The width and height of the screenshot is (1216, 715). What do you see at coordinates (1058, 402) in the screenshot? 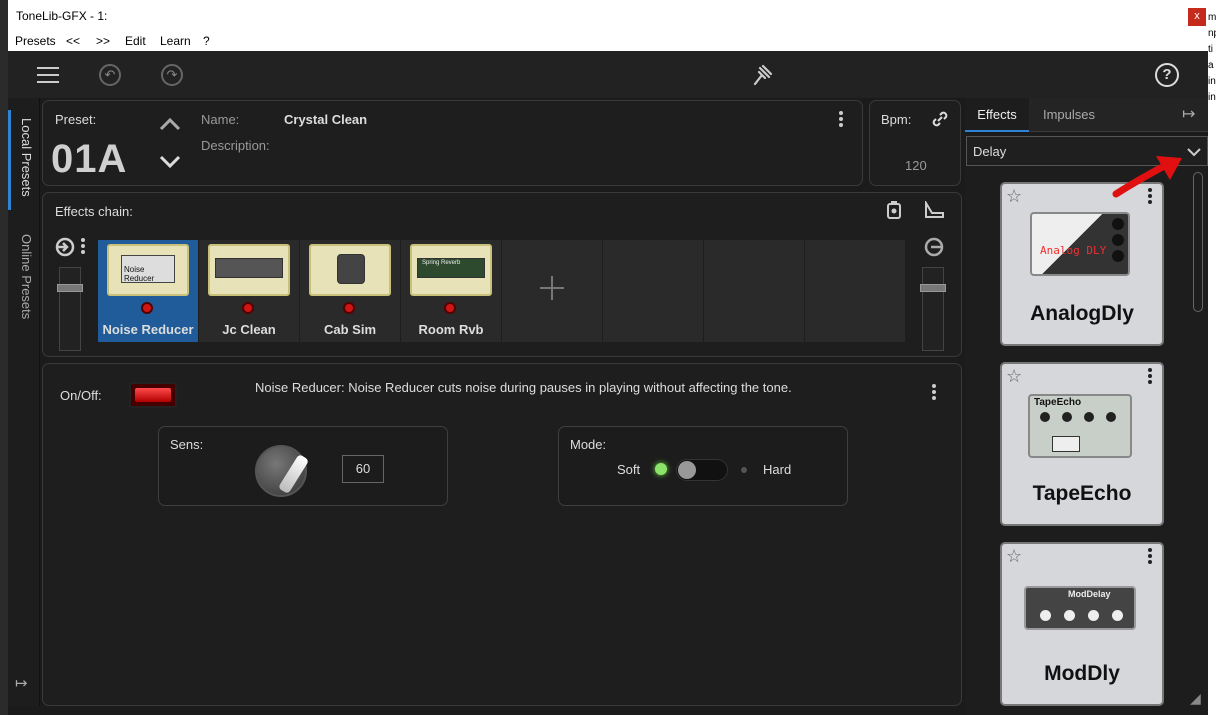
I see `pedal-text: TapeEcho` at bounding box center [1058, 402].